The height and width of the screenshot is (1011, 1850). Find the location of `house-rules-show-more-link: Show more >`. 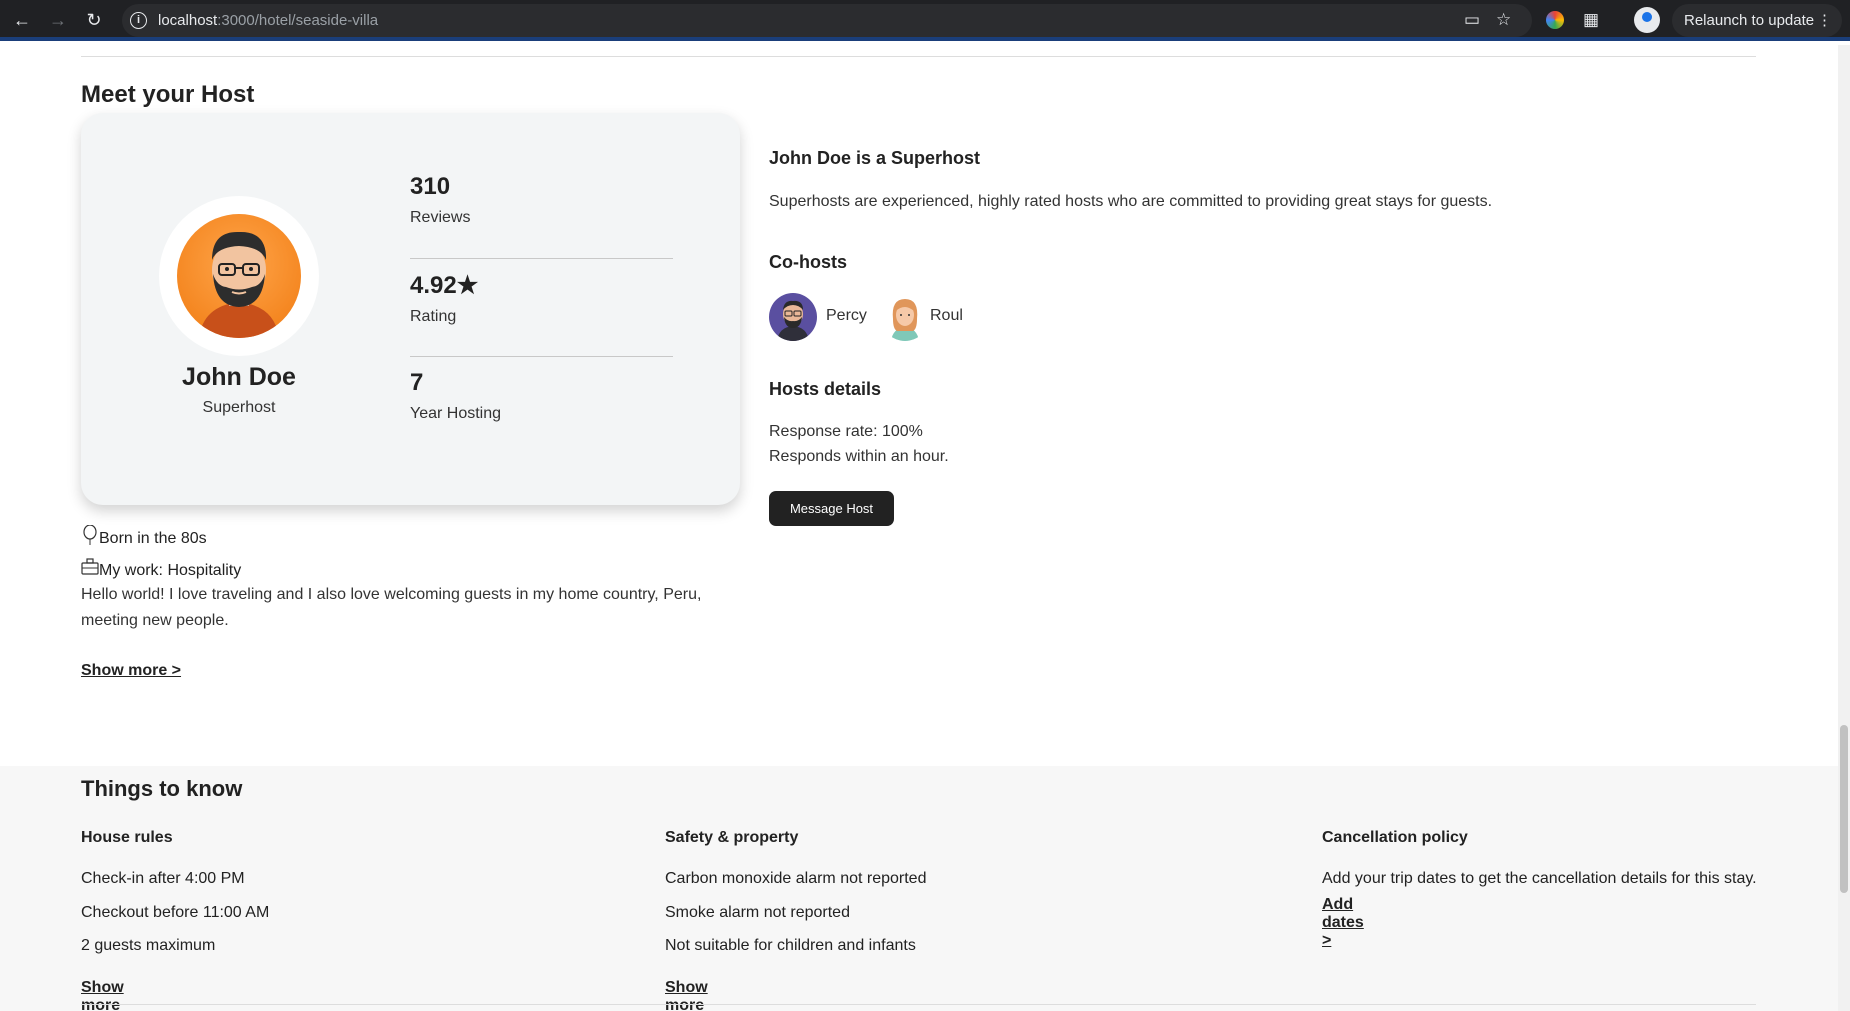

house-rules-show-more-link: Show more > is located at coordinates (102, 995).